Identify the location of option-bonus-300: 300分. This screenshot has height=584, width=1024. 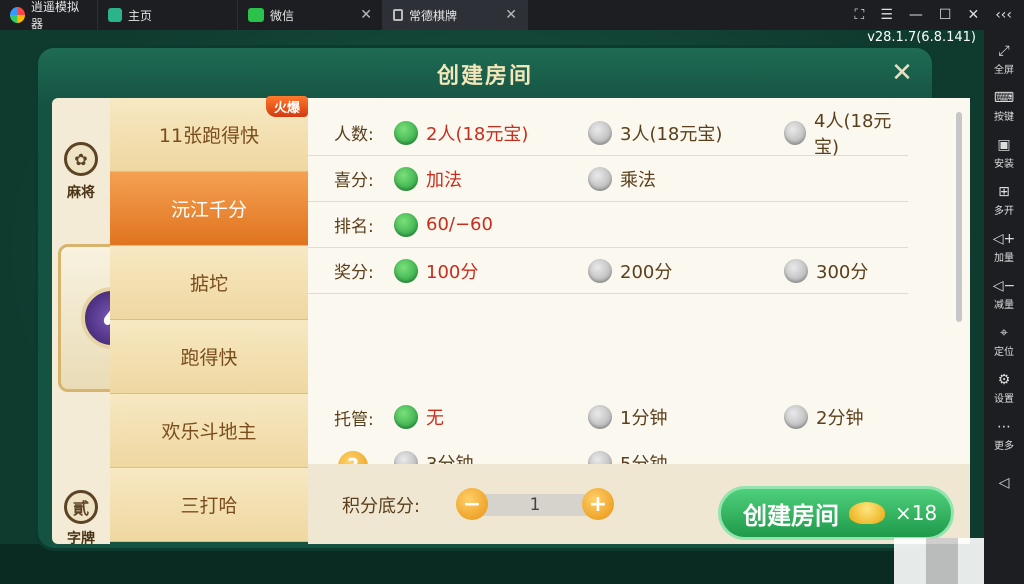
(826, 271).